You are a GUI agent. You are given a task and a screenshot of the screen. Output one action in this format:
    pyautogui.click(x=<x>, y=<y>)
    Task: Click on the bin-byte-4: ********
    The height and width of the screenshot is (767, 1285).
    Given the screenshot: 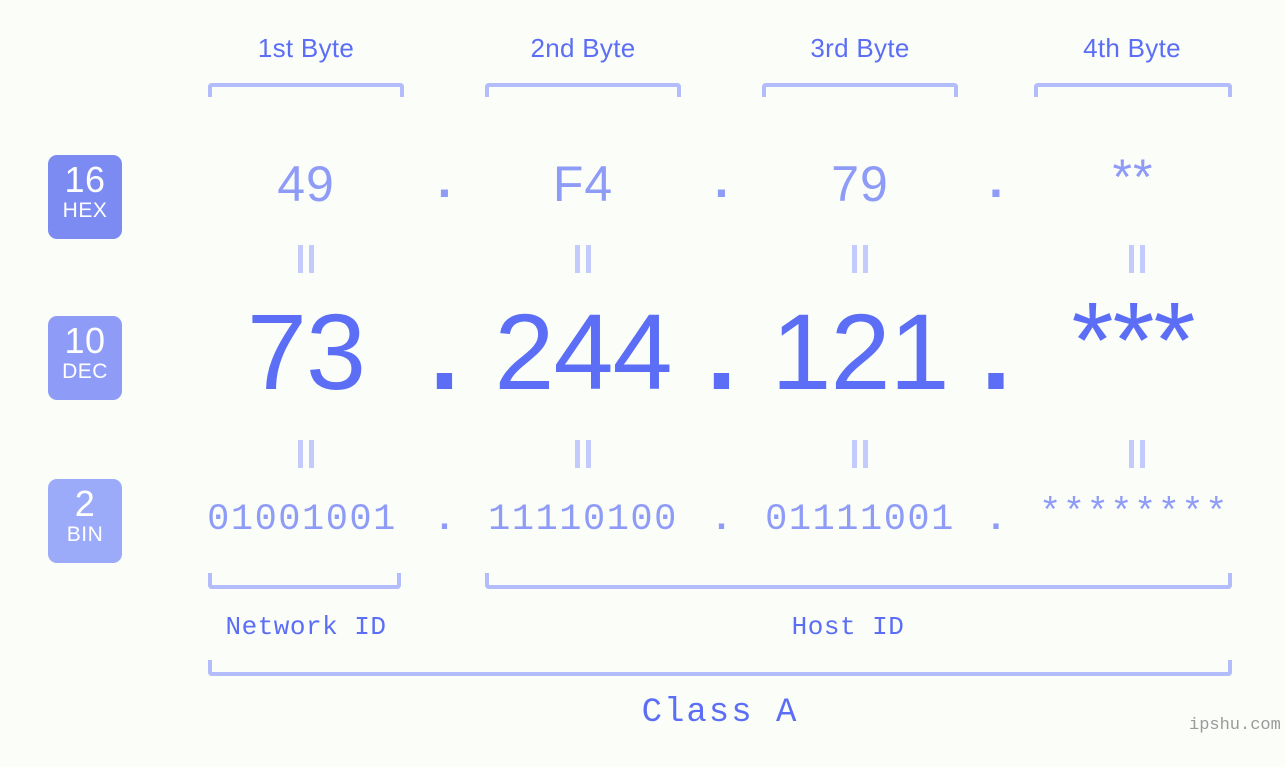 What is the action you would take?
    pyautogui.click(x=1134, y=514)
    